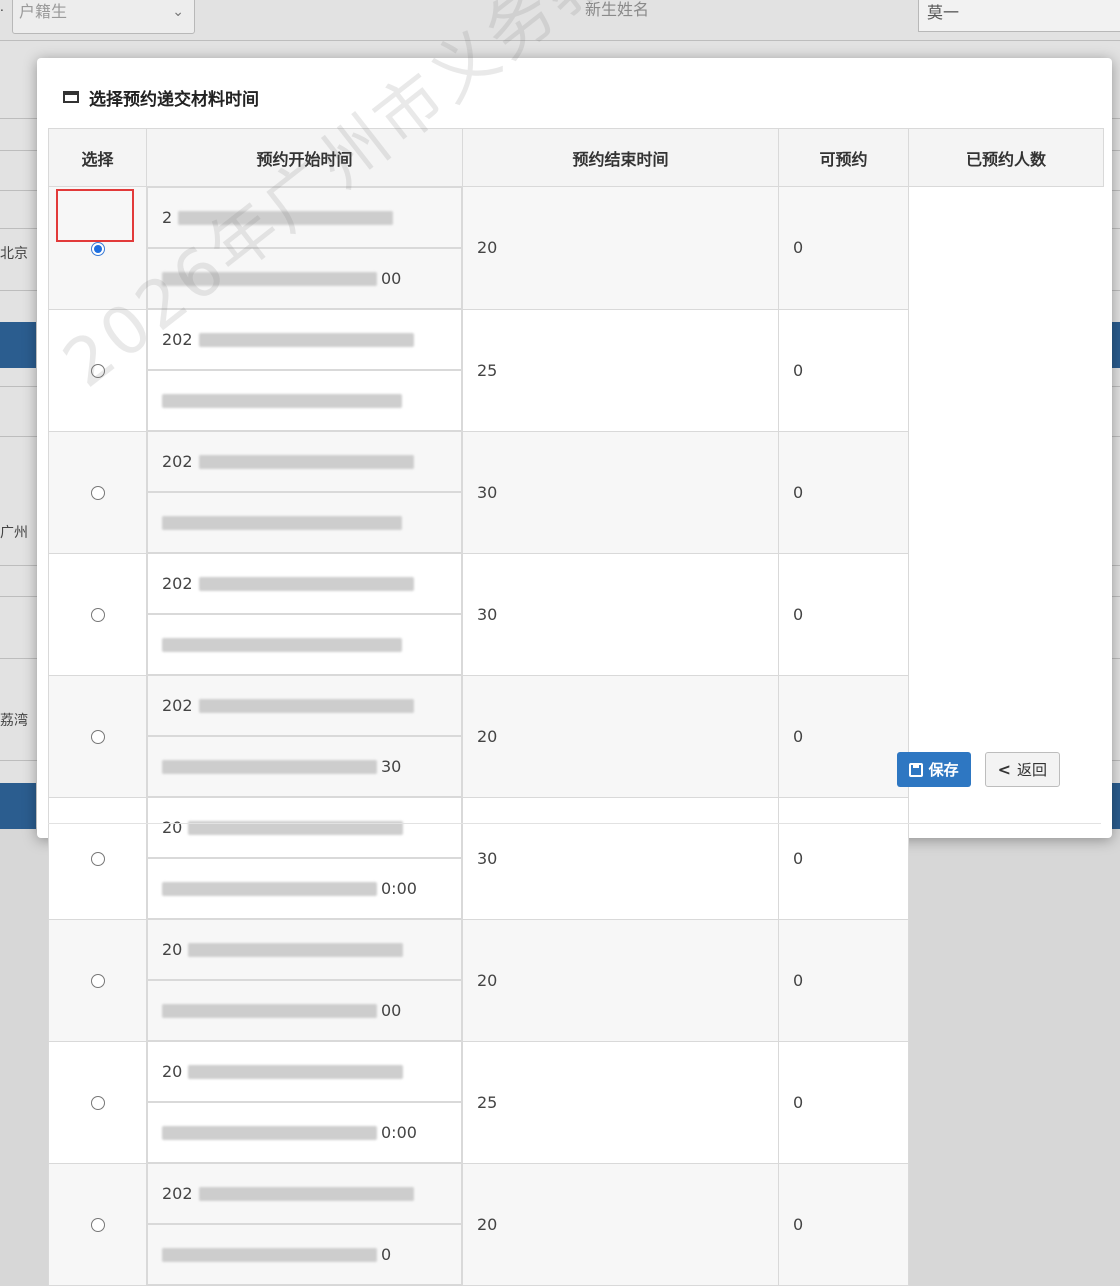 This screenshot has width=1120, height=1286. What do you see at coordinates (172, 1071) in the screenshot?
I see `start-time-cell-text: 20` at bounding box center [172, 1071].